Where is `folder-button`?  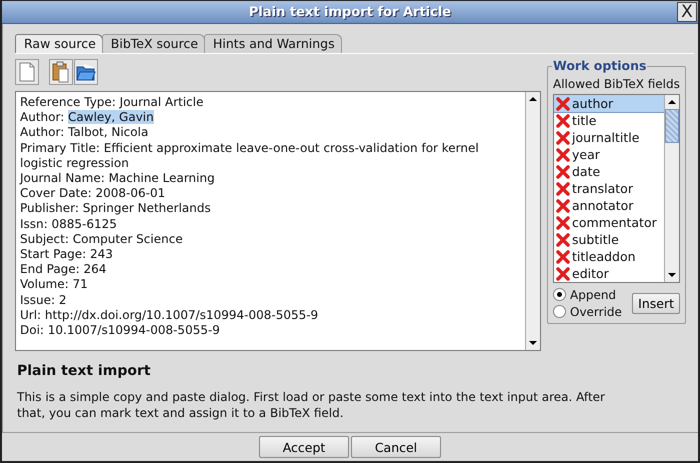 folder-button is located at coordinates (86, 72).